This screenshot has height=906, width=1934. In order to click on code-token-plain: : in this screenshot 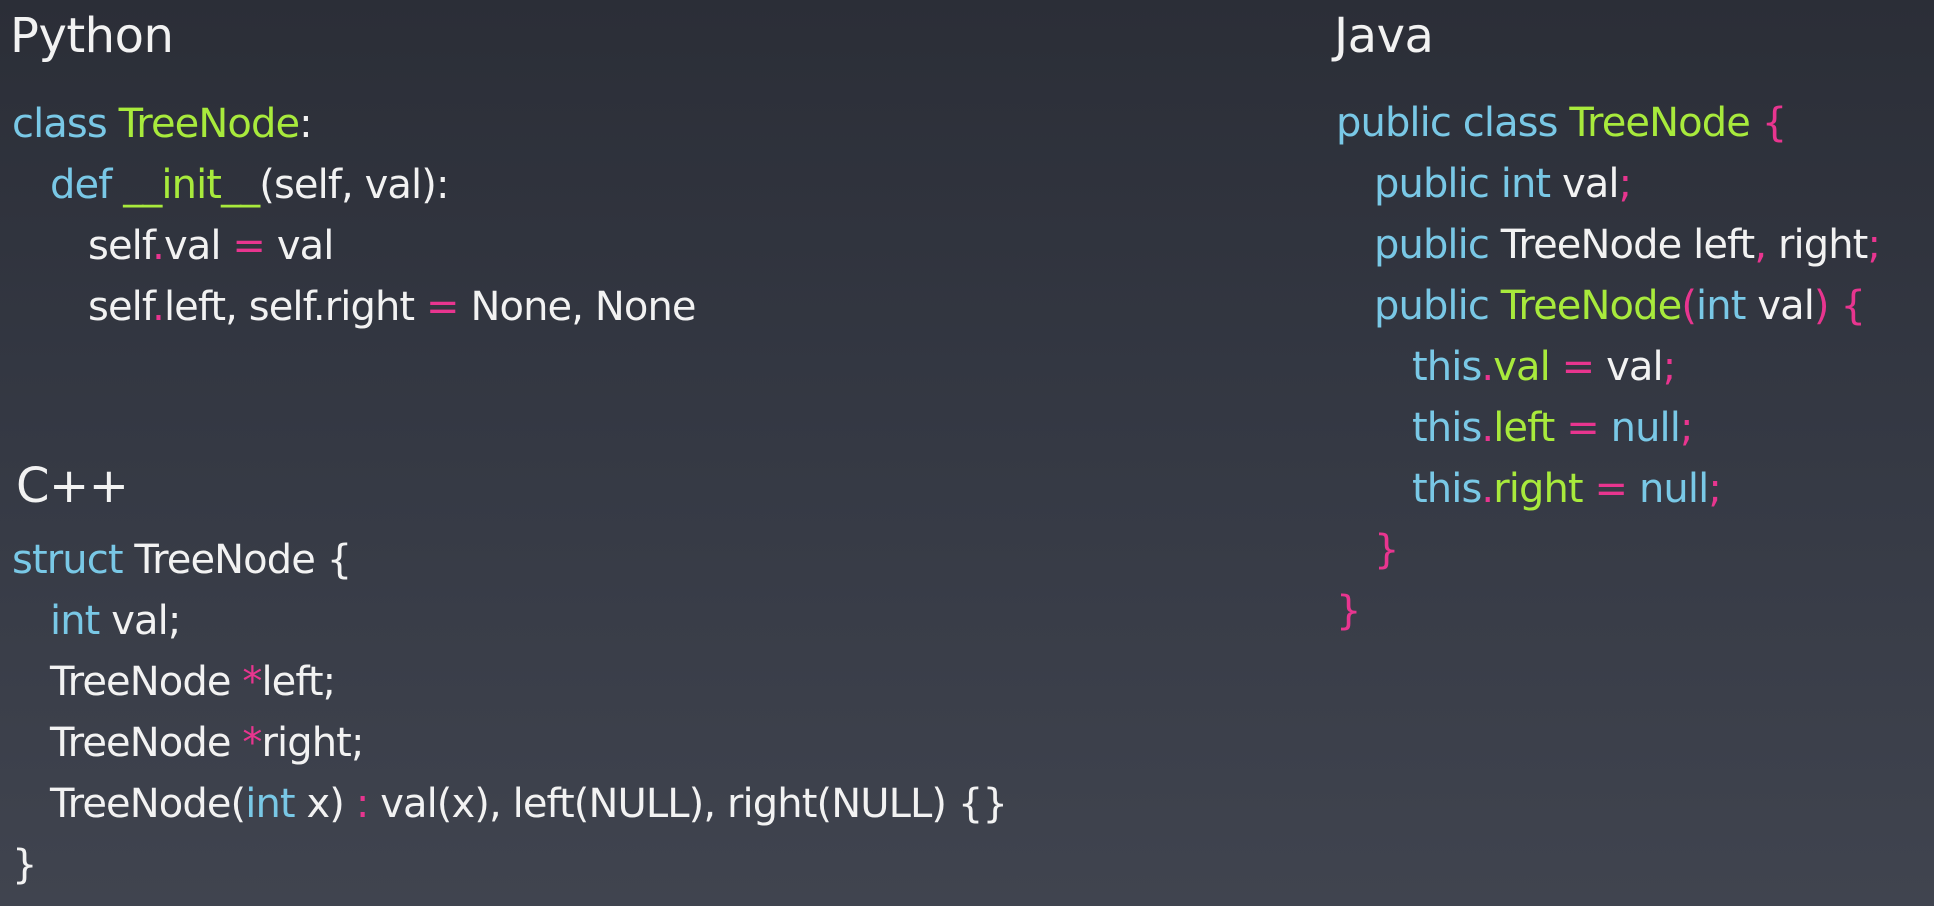, I will do `click(305, 124)`.